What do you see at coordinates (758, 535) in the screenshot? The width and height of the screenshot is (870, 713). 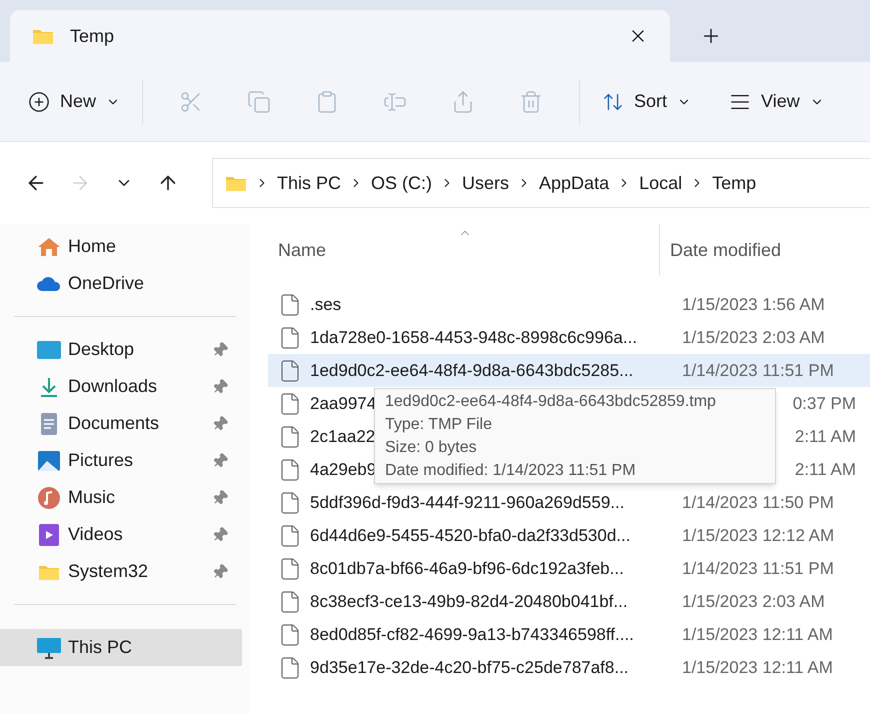 I see `date-modified: 1/15/2023 12:12 AM` at bounding box center [758, 535].